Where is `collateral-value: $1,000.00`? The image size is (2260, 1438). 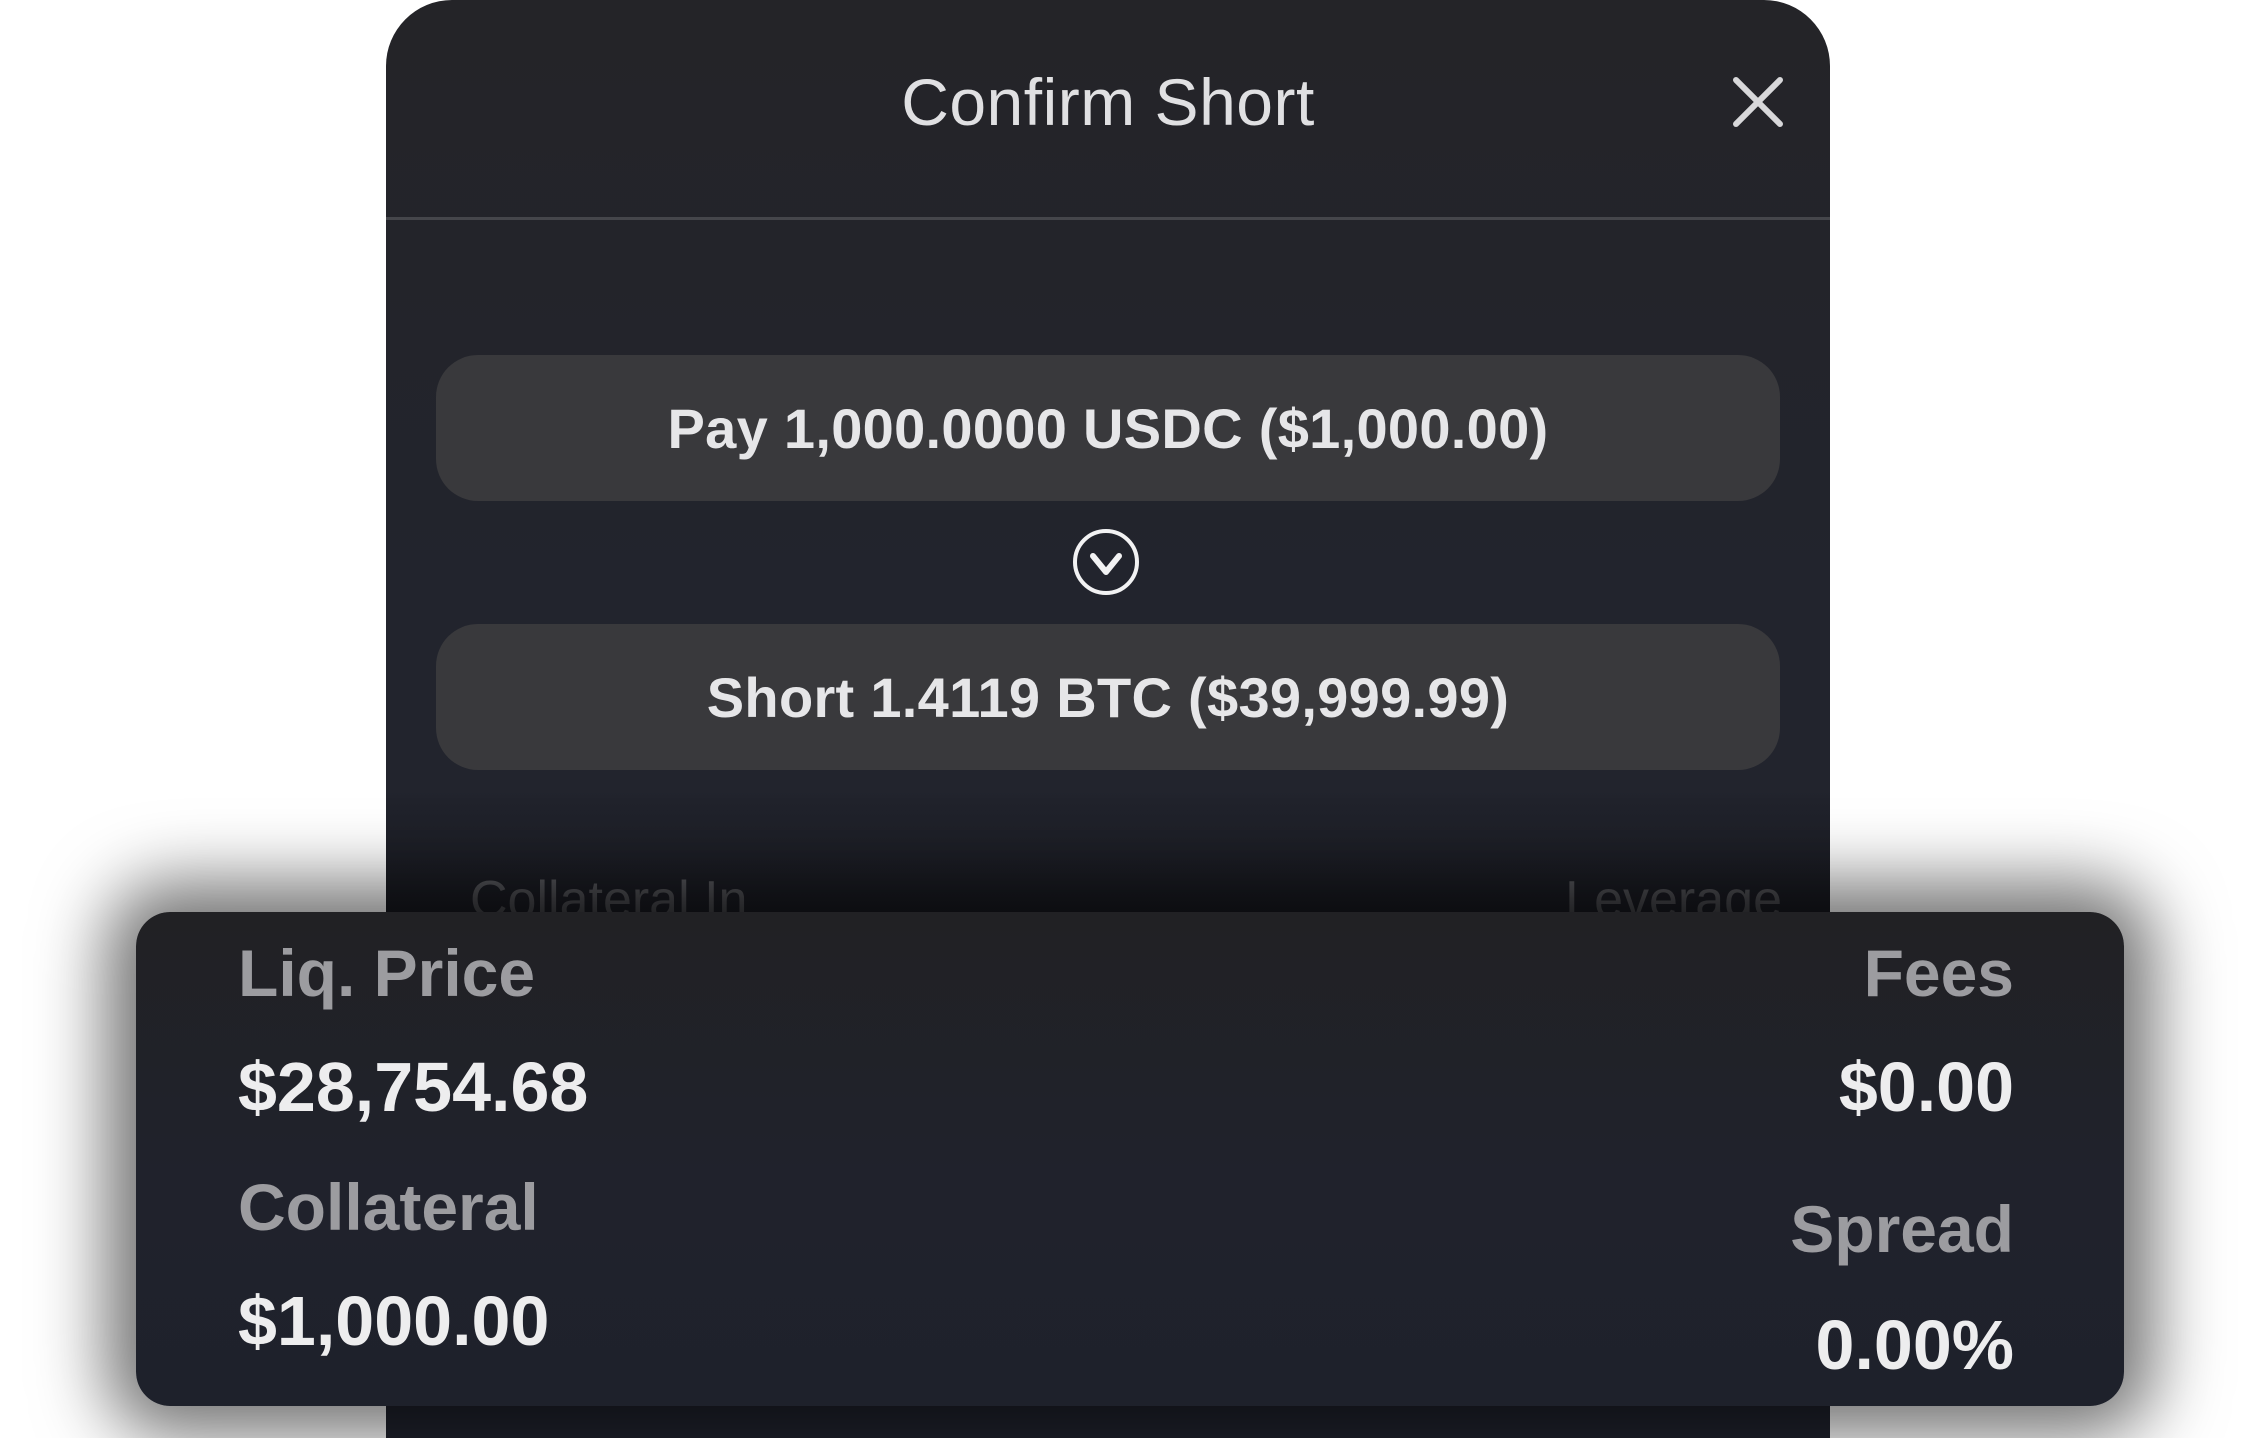
collateral-value: $1,000.00 is located at coordinates (394, 1321).